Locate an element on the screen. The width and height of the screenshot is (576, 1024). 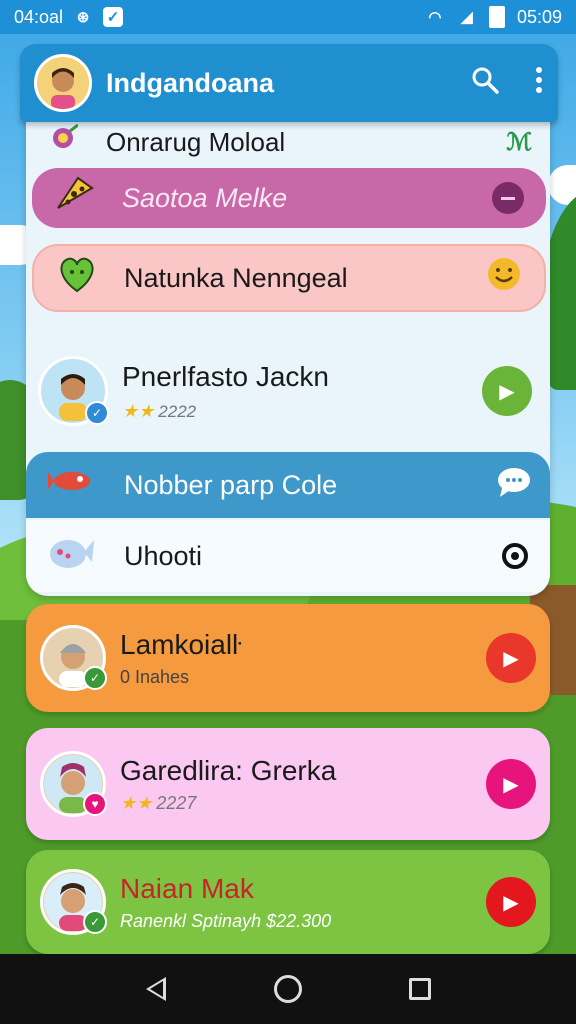
list-item-4: Nobber parp Cole is located at coordinates (288, 485).